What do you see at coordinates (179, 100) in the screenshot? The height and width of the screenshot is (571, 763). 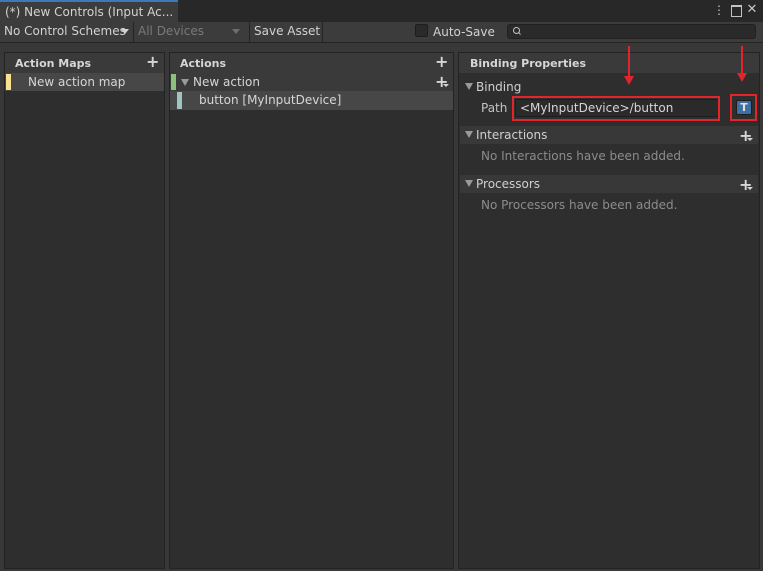 I see `binding-color-bar` at bounding box center [179, 100].